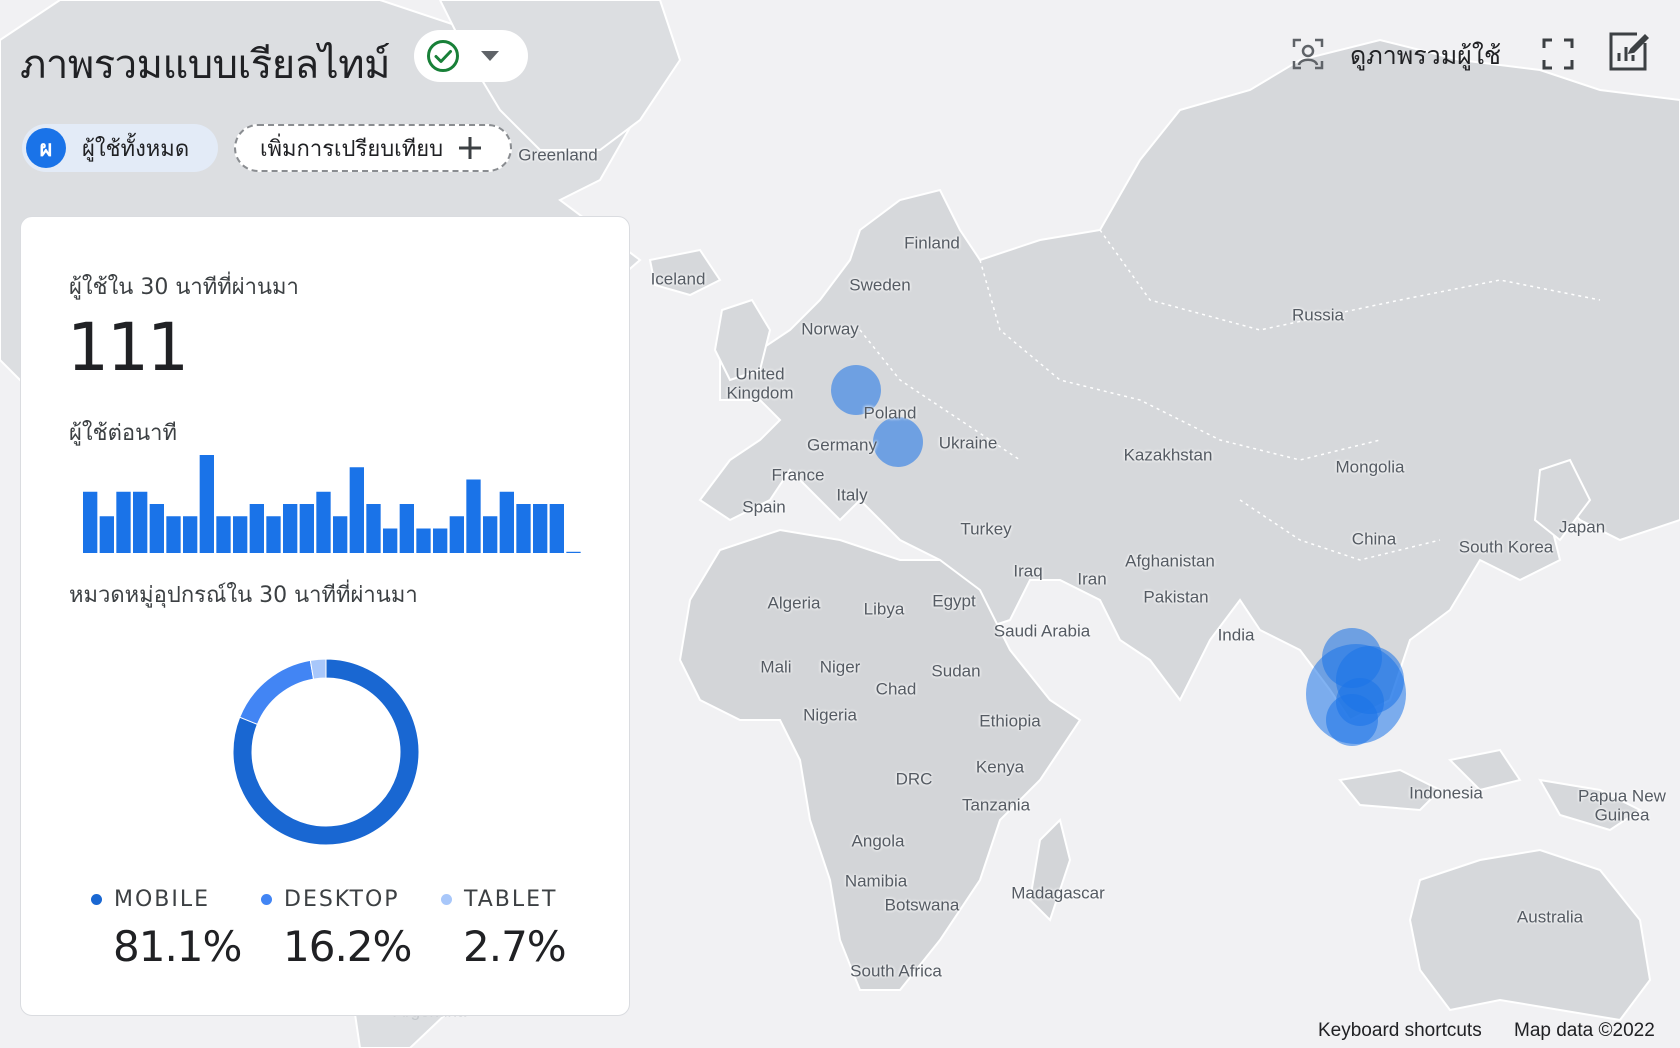  What do you see at coordinates (205, 65) in the screenshot?
I see `page-title: ภาพรวมแบบเรียลไทม์` at bounding box center [205, 65].